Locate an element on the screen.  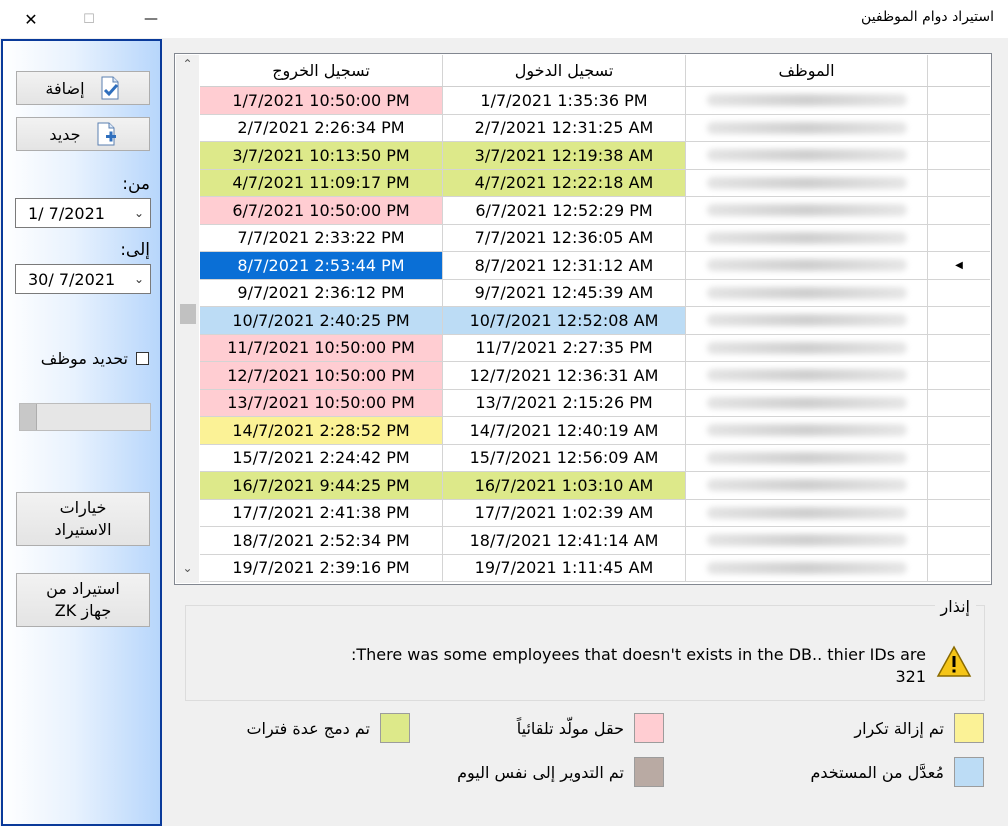
checkin-cell: 6/7/2021 12:52:29 PM is located at coordinates (564, 211).